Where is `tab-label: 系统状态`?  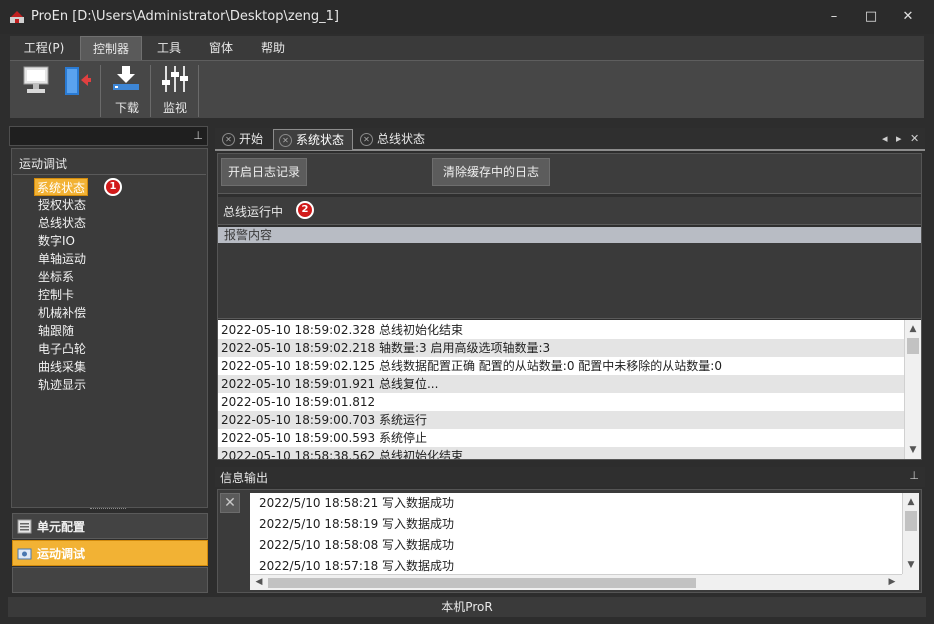
tab-label: 系统状态 is located at coordinates (320, 140).